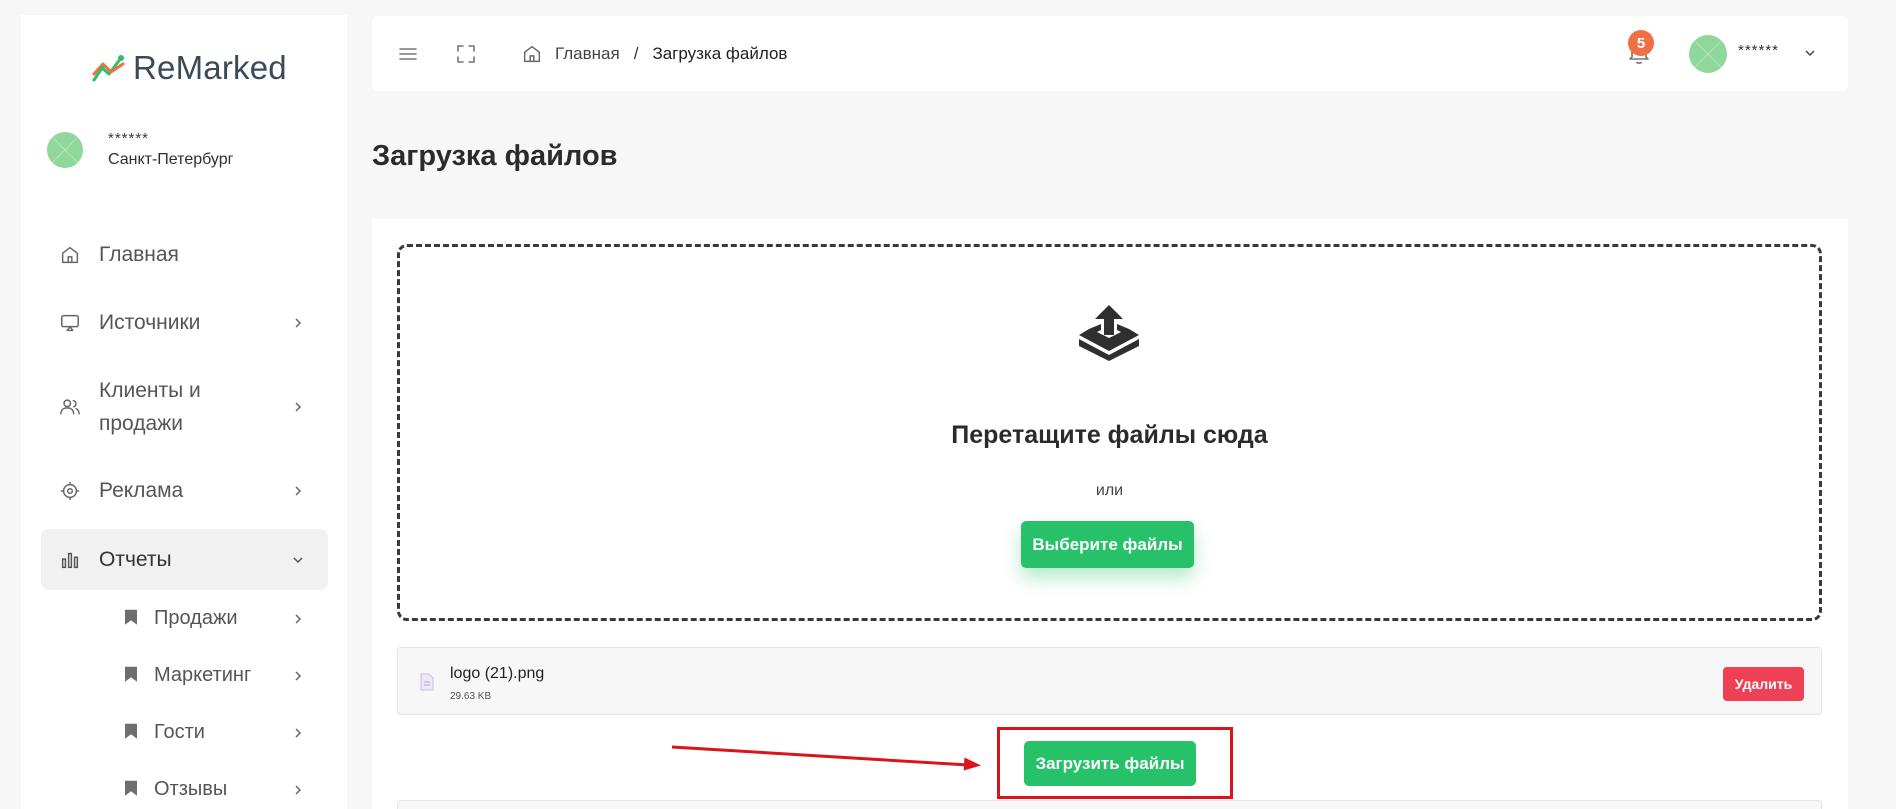  I want to click on user-name: ******, so click(129, 138).